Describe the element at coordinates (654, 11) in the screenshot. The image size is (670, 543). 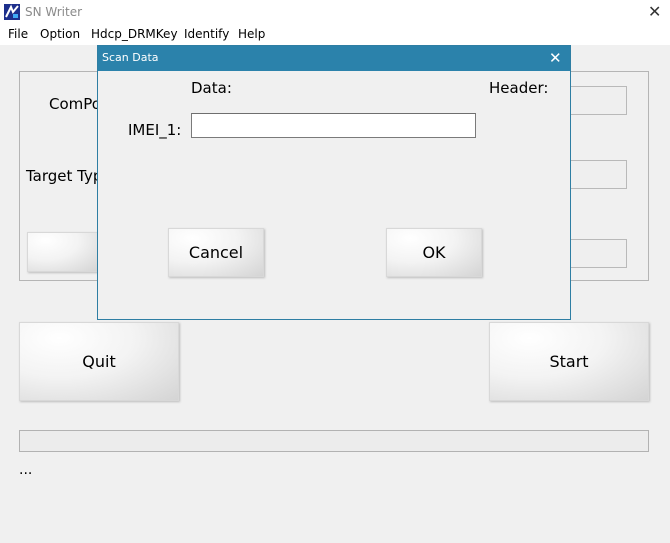
I see `window-close-icon: ✕` at that location.